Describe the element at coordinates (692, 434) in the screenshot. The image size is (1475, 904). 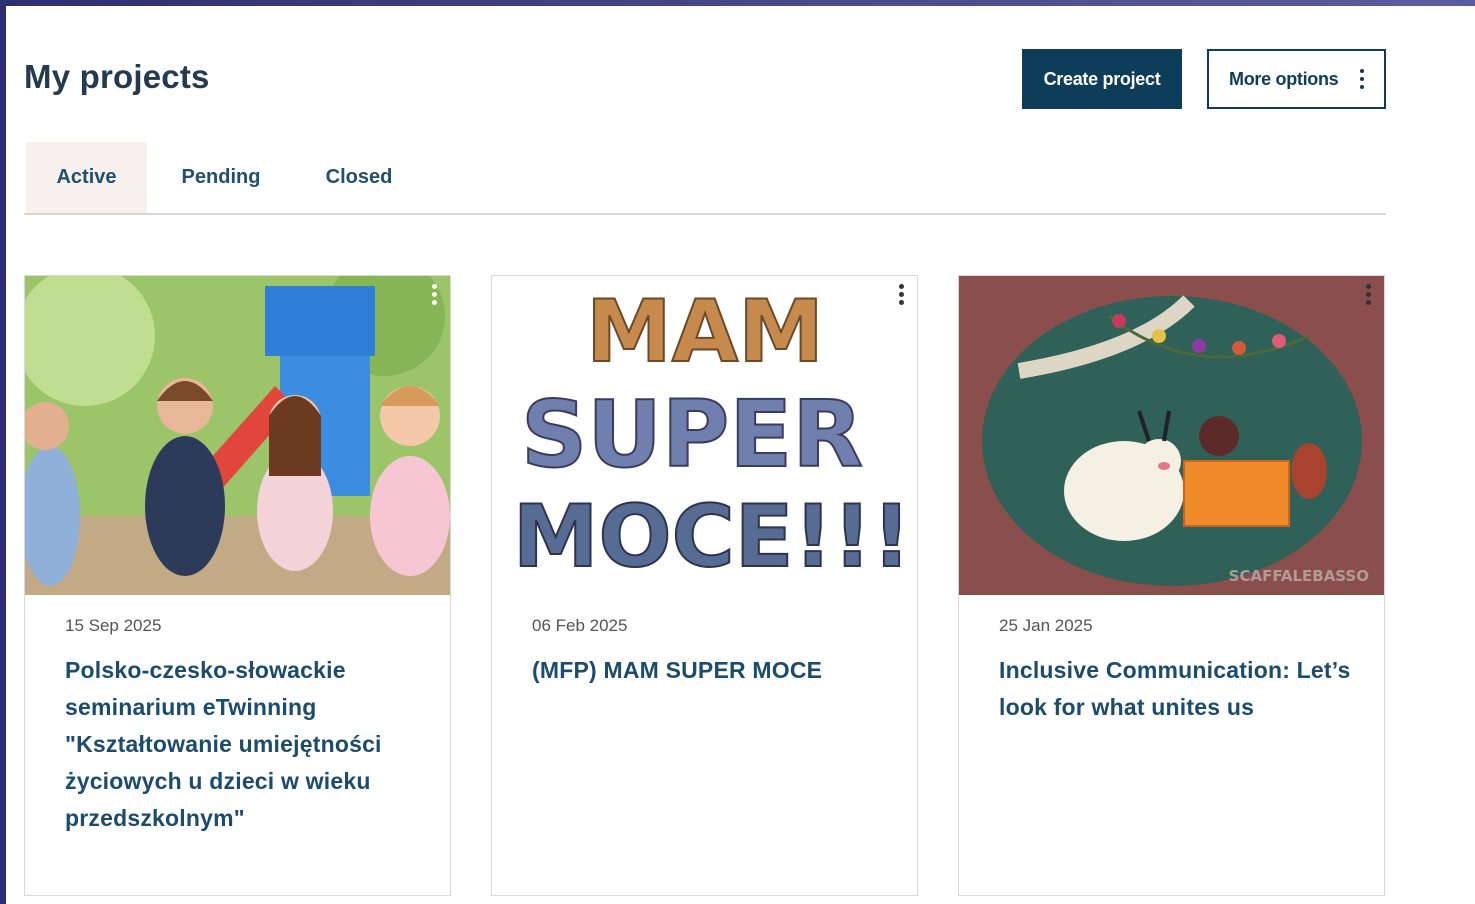
I see `artwork-text-super: SUPER` at that location.